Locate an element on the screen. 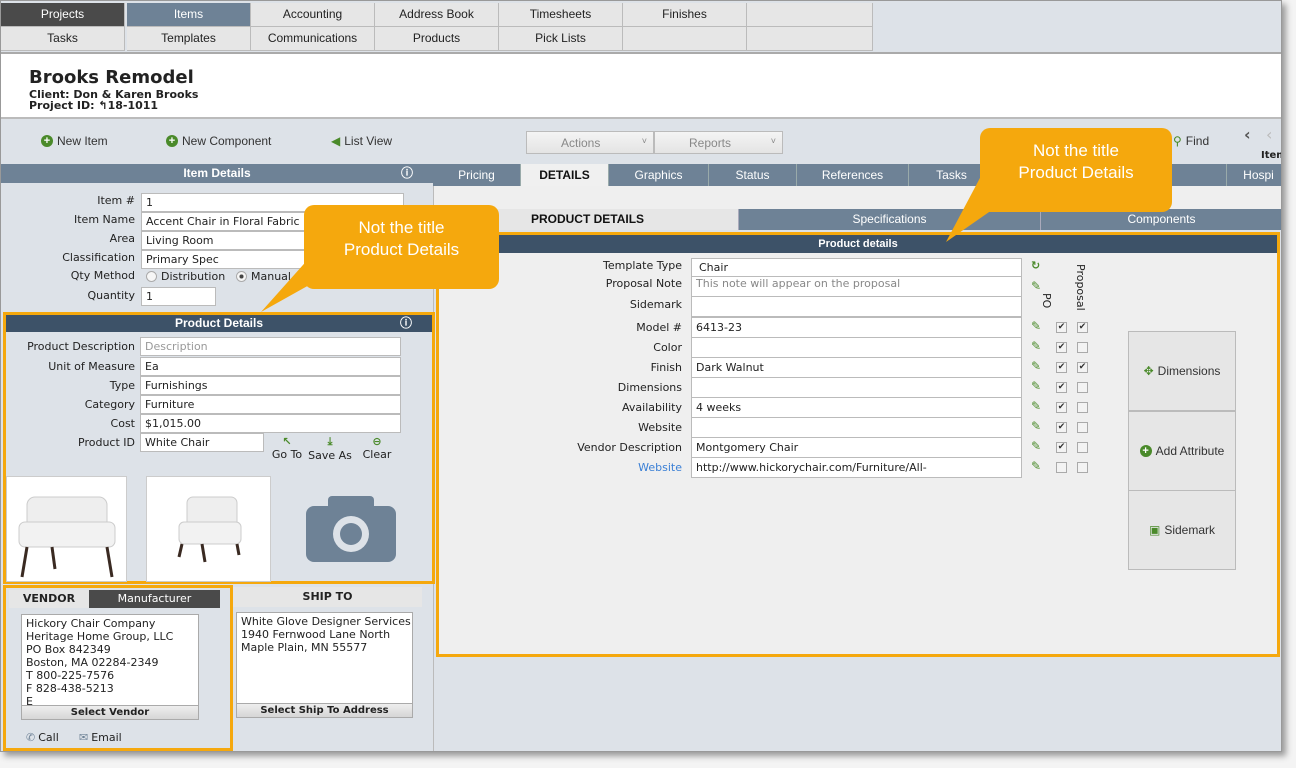 This screenshot has width=1296, height=768. nav-timesheets: Timesheets is located at coordinates (561, 15).